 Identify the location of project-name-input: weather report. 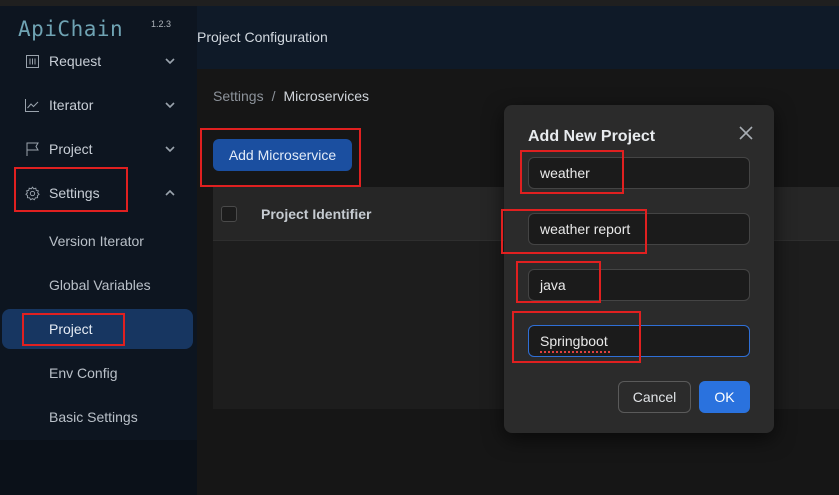
(639, 229).